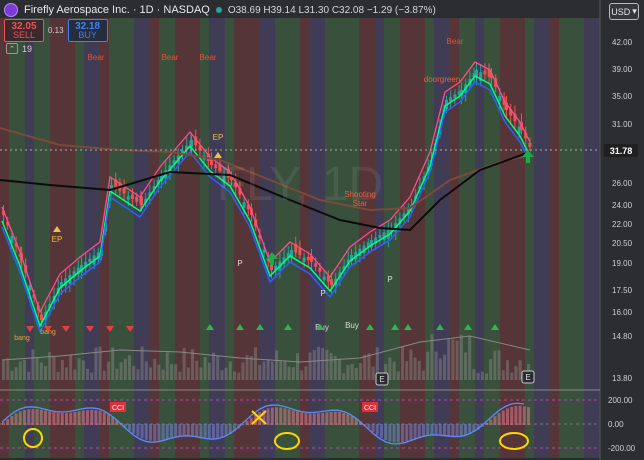 Image resolution: width=644 pixels, height=460 pixels. What do you see at coordinates (622, 42) in the screenshot?
I see `price-axis-label: 42.00` at bounding box center [622, 42].